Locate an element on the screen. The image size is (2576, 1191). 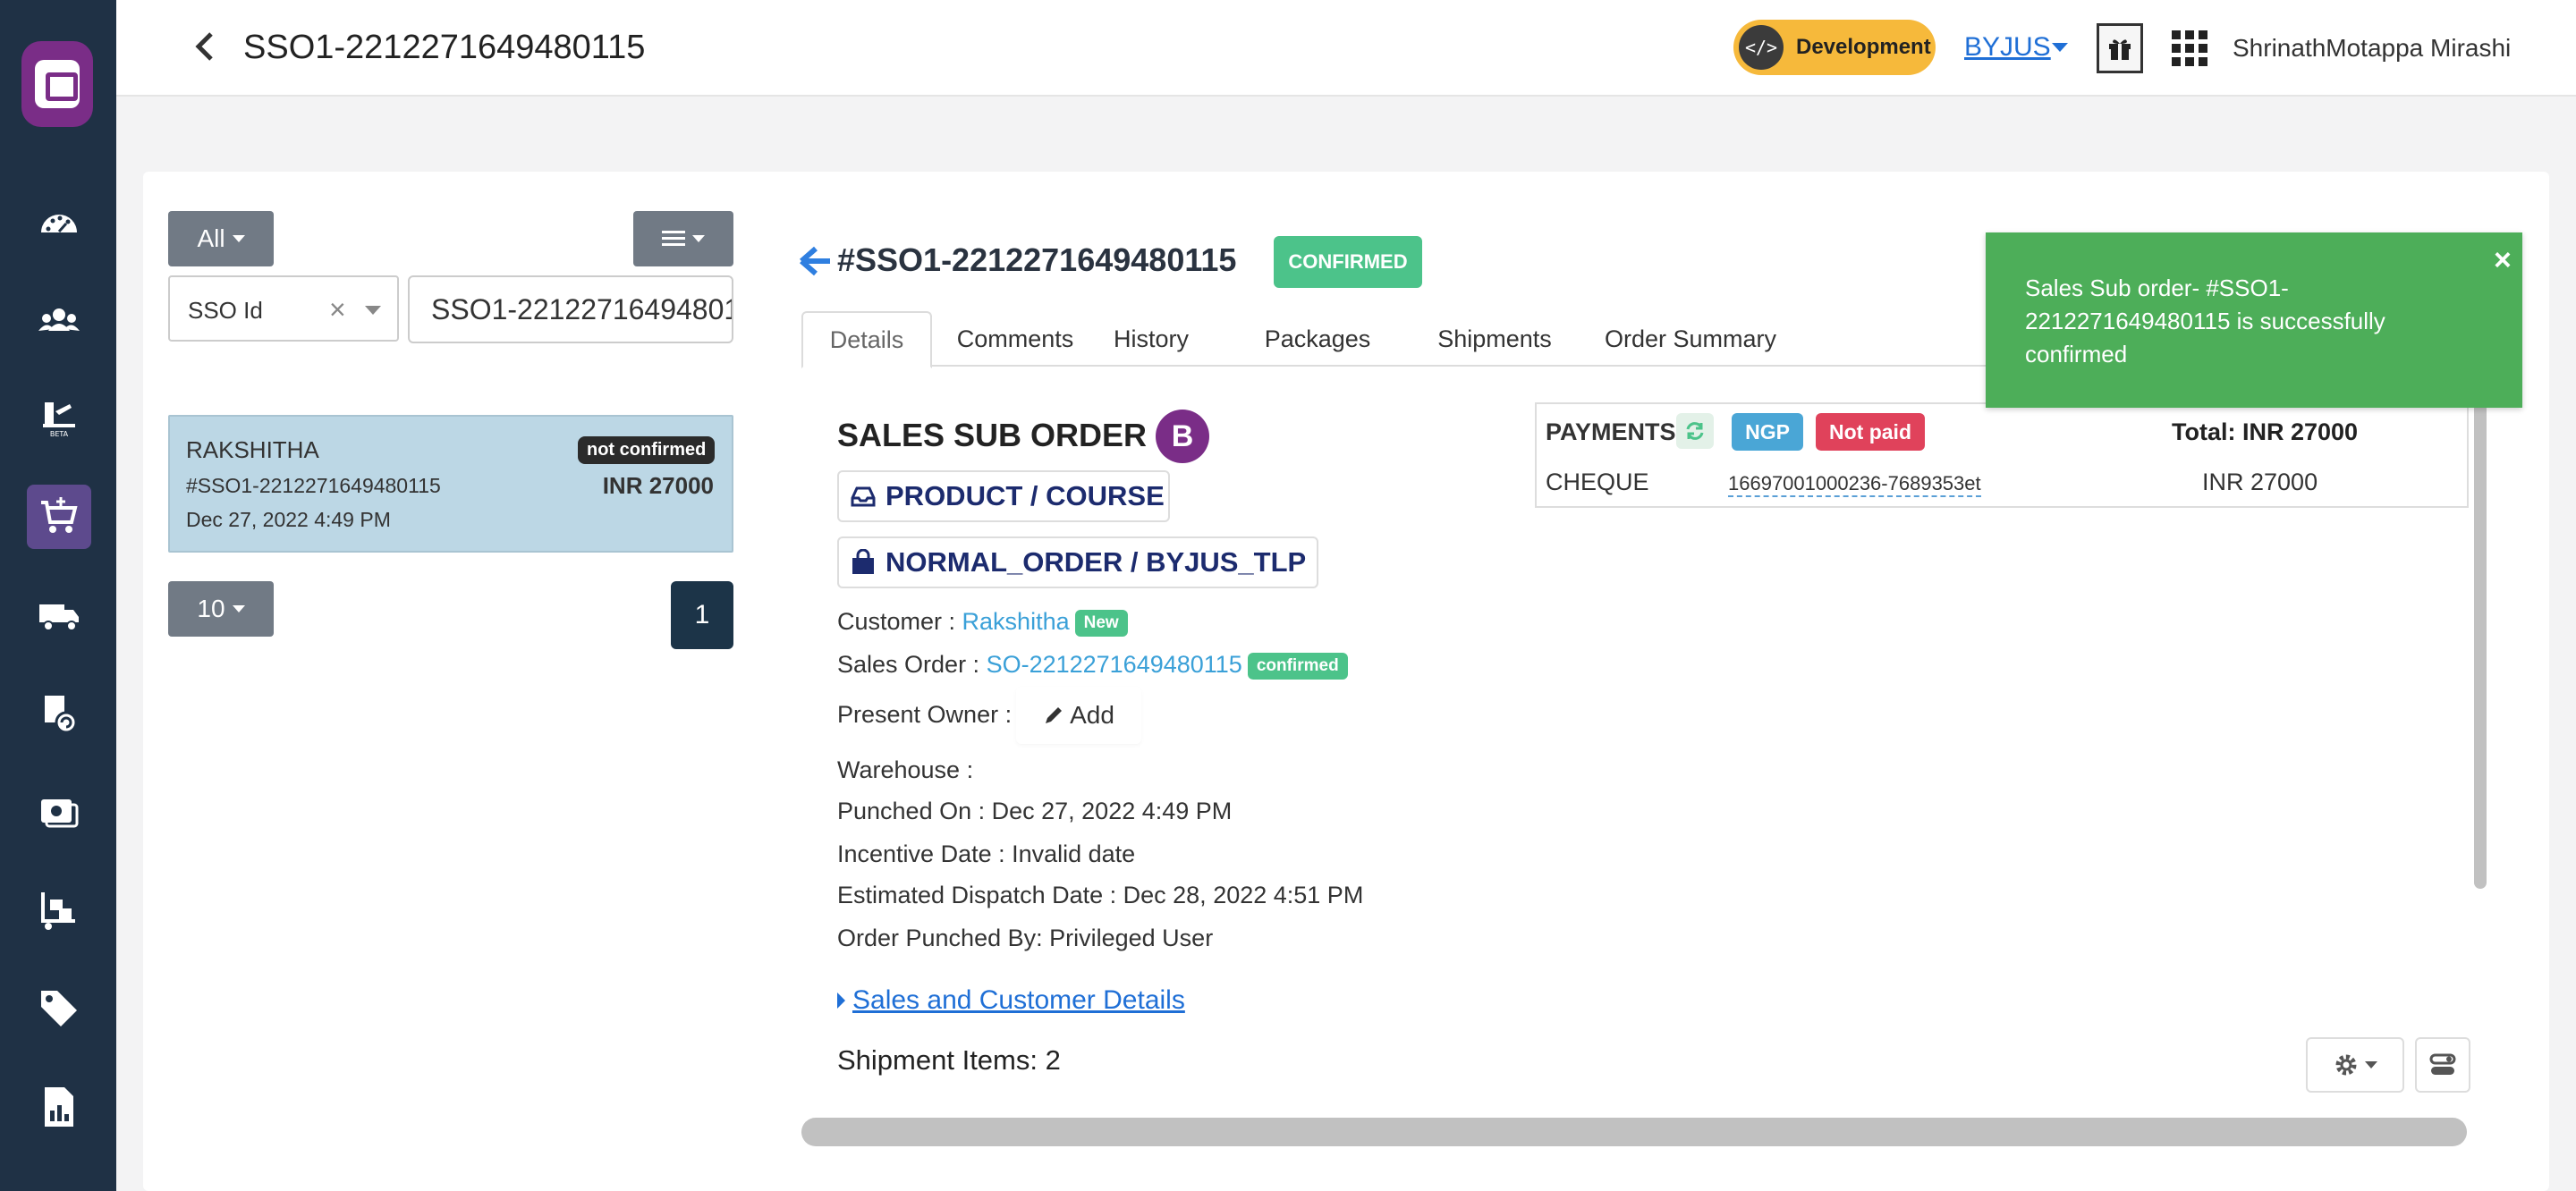
sales-customer-details-label: Sales and Customer Details is located at coordinates (1018, 1000).